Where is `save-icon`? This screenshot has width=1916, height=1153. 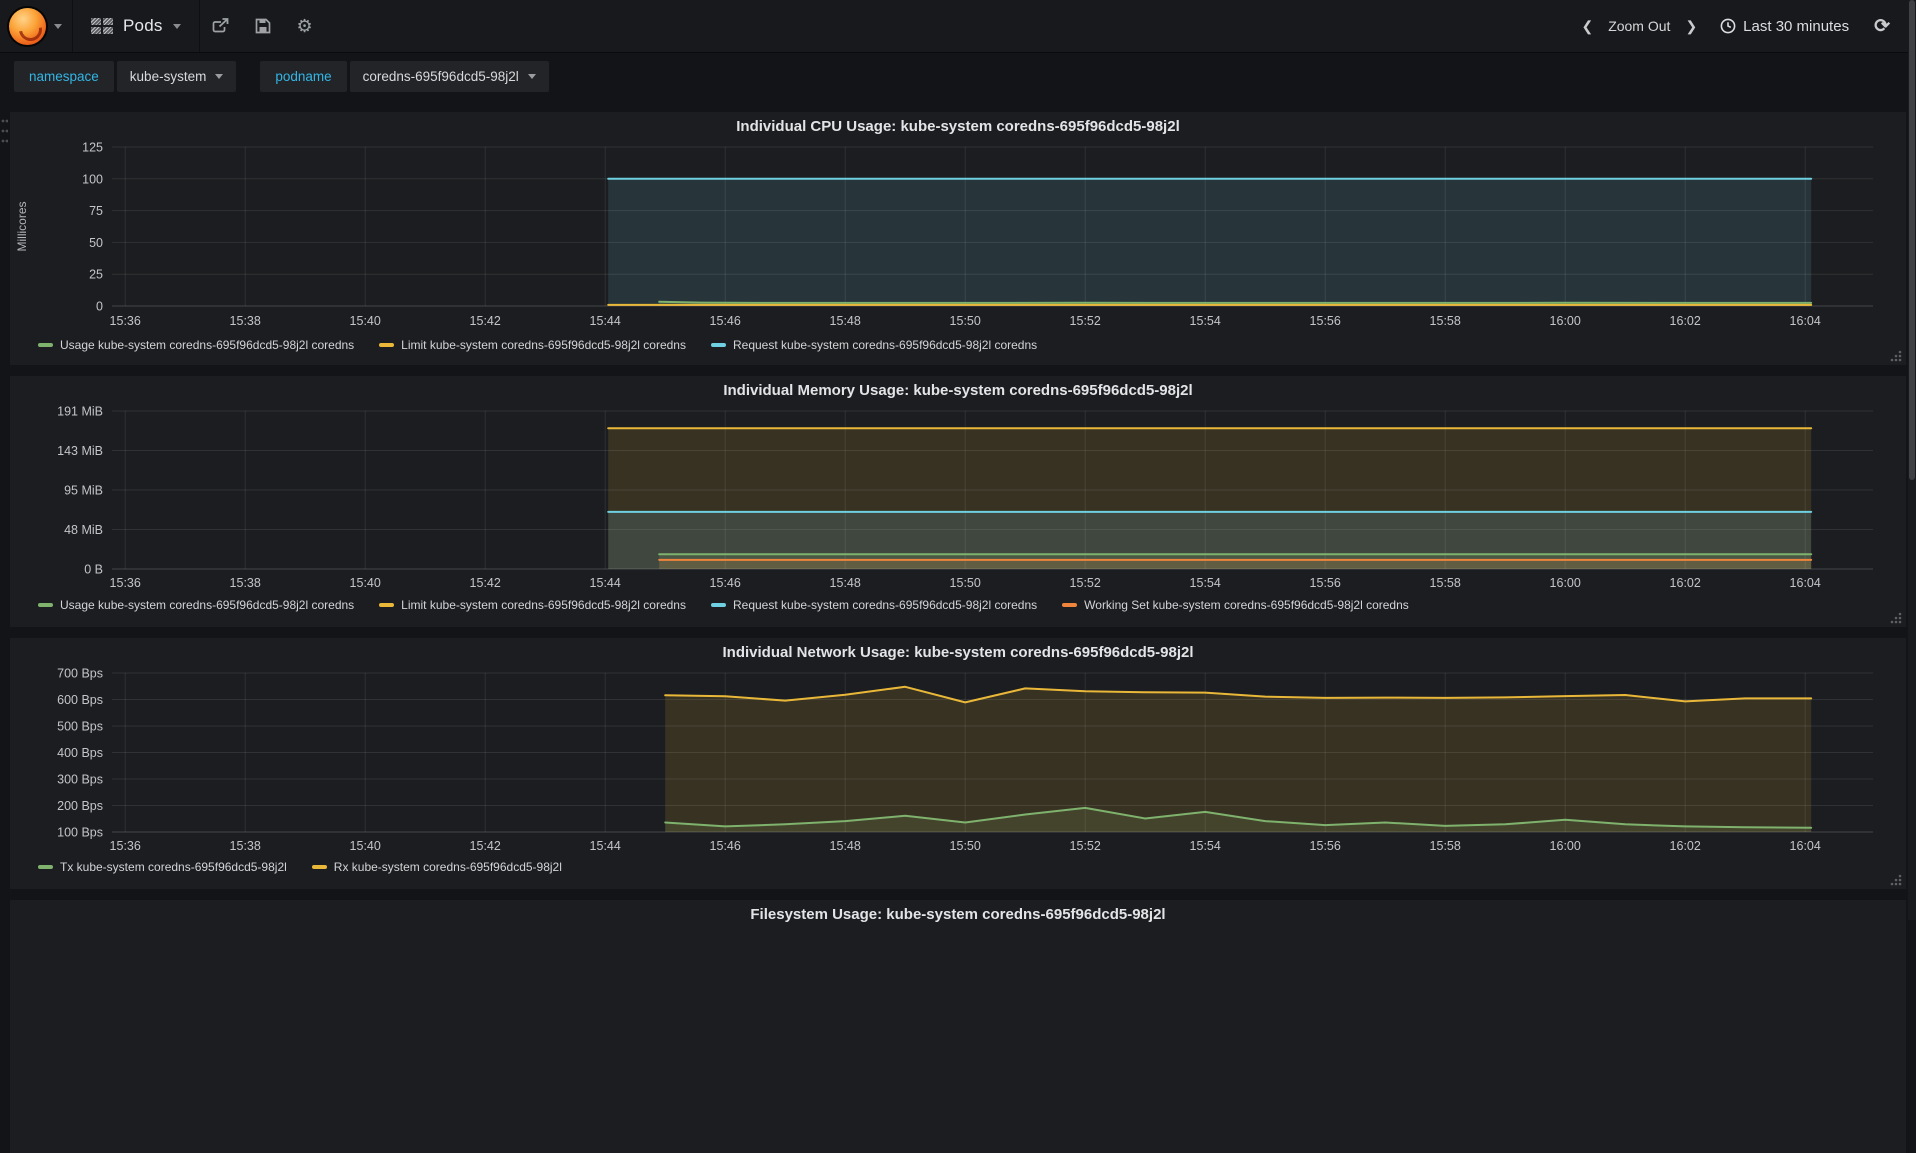
save-icon is located at coordinates (262, 26).